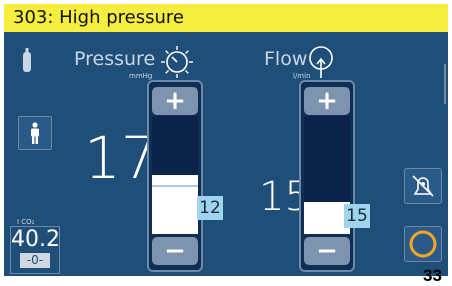 This screenshot has width=452, height=286. I want to click on pressure-slider: + −, so click(175, 176).